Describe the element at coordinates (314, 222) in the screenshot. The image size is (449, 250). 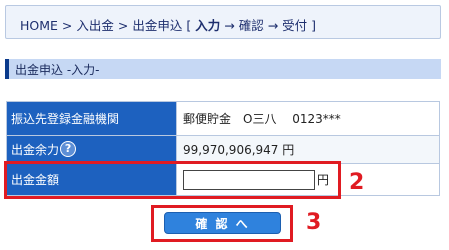
I see `annotation-number-3: 3` at that location.